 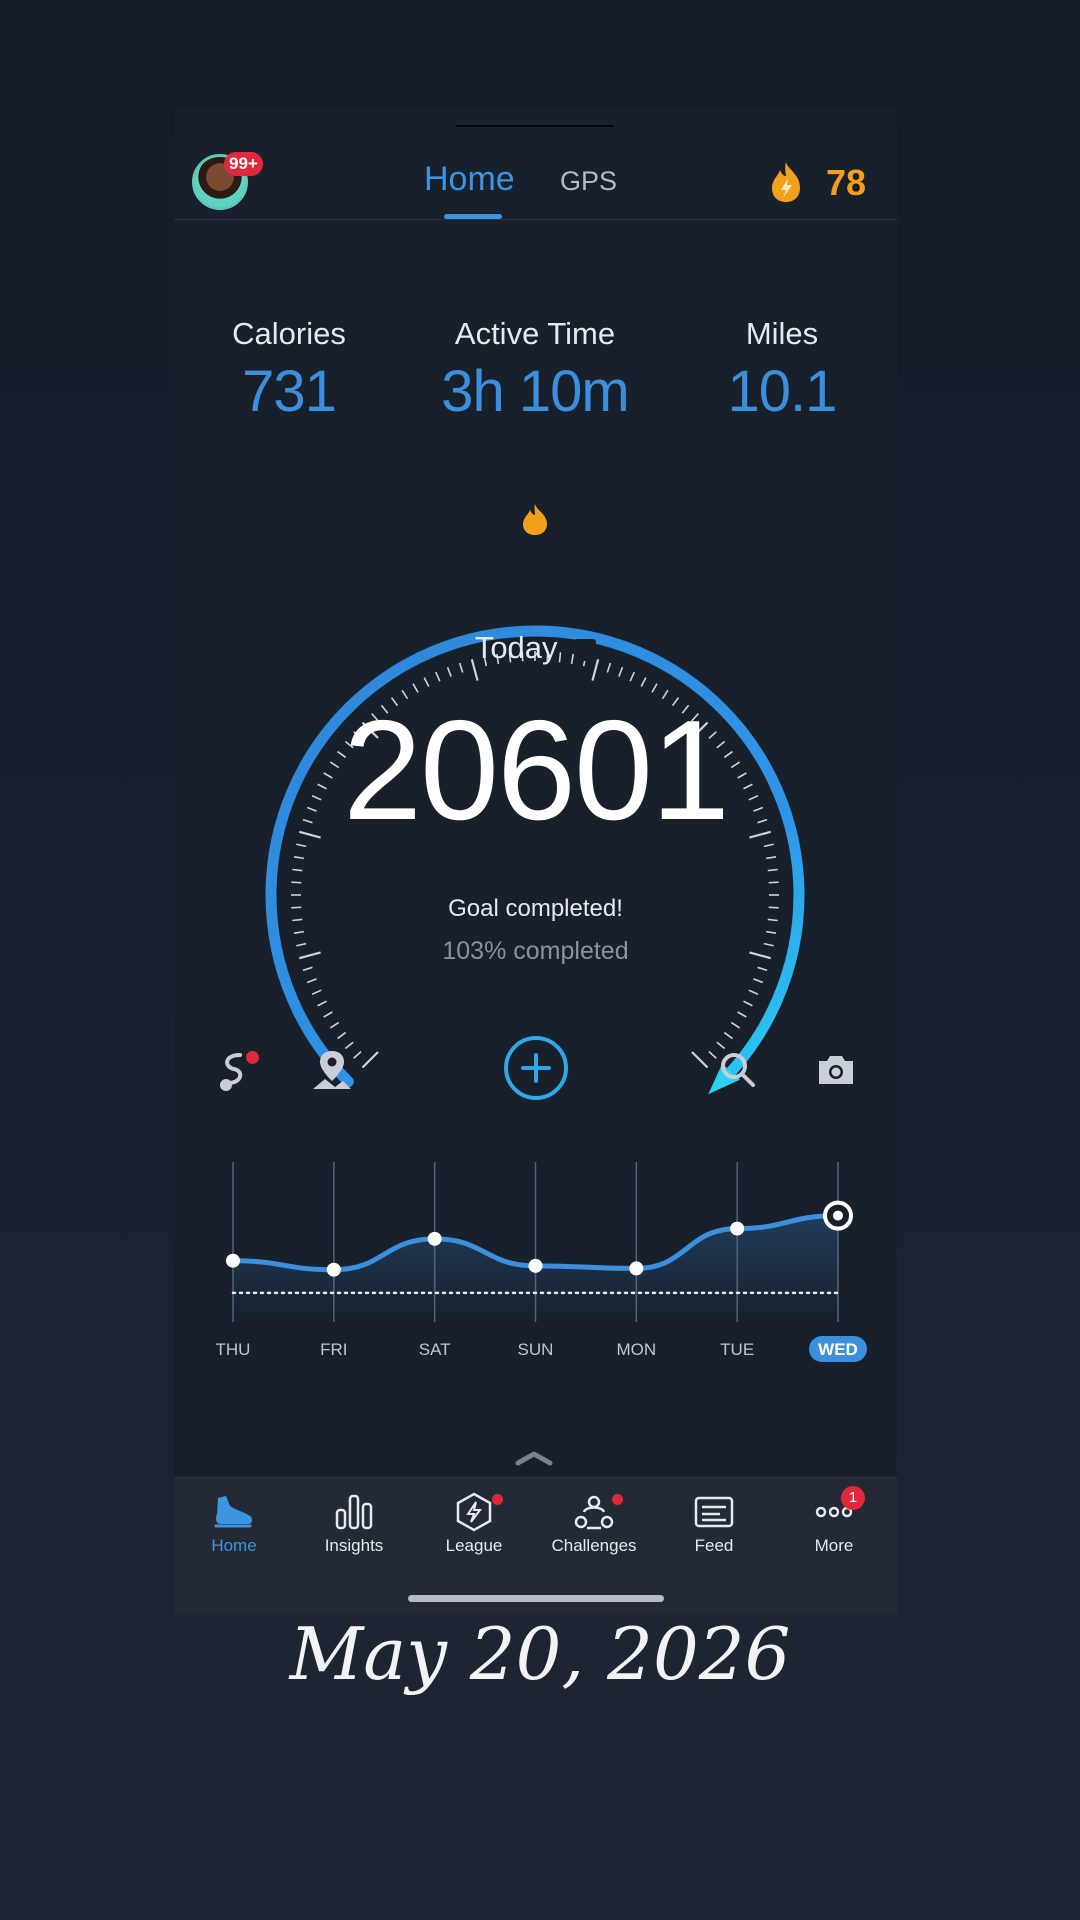 I want to click on day-label-wed: WED, so click(x=838, y=1350).